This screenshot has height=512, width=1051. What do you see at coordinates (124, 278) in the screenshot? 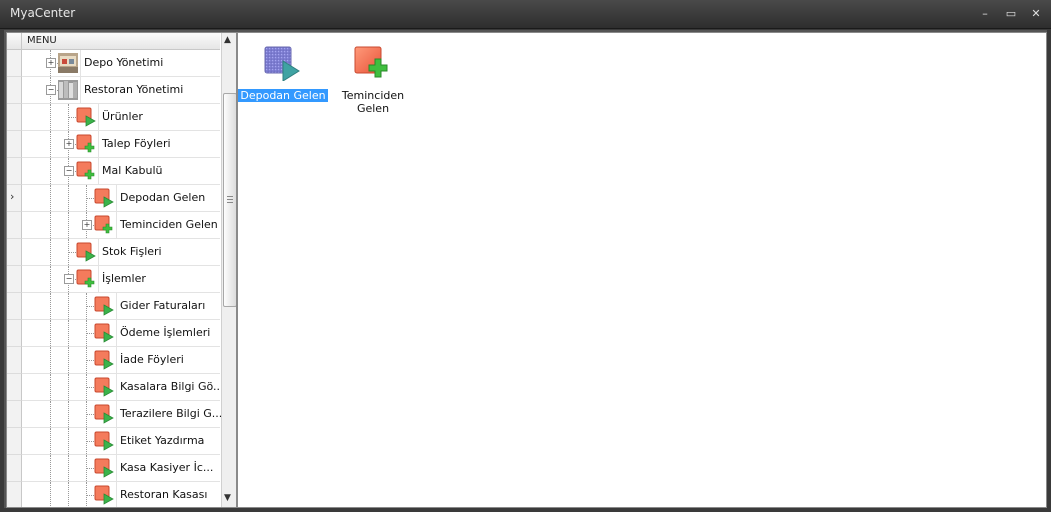
I see `tree-node-label: İşlemler` at bounding box center [124, 278].